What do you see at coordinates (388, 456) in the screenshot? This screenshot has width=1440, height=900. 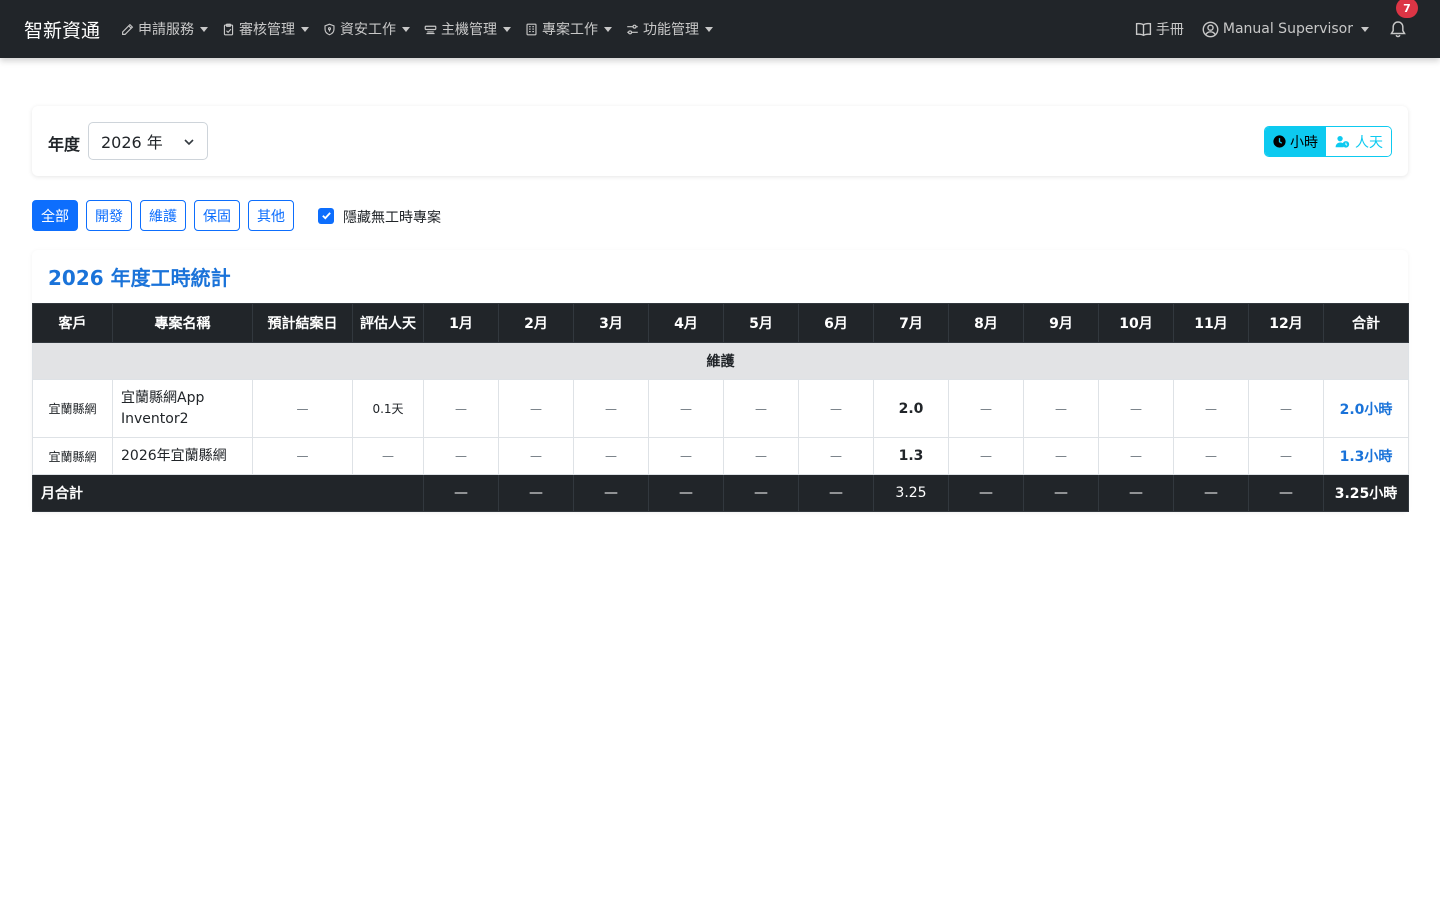 I see `estimate-cell: —` at bounding box center [388, 456].